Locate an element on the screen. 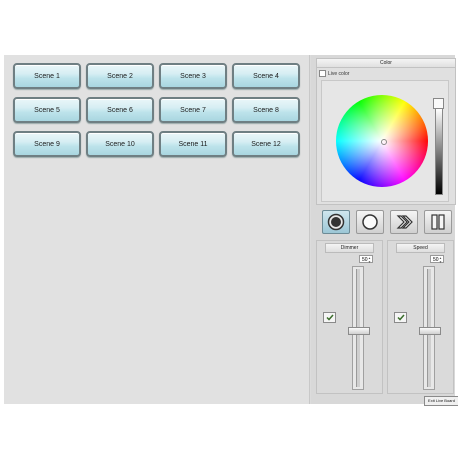 The height and width of the screenshot is (458, 458). color-panel: Color Live color is located at coordinates (386, 131).